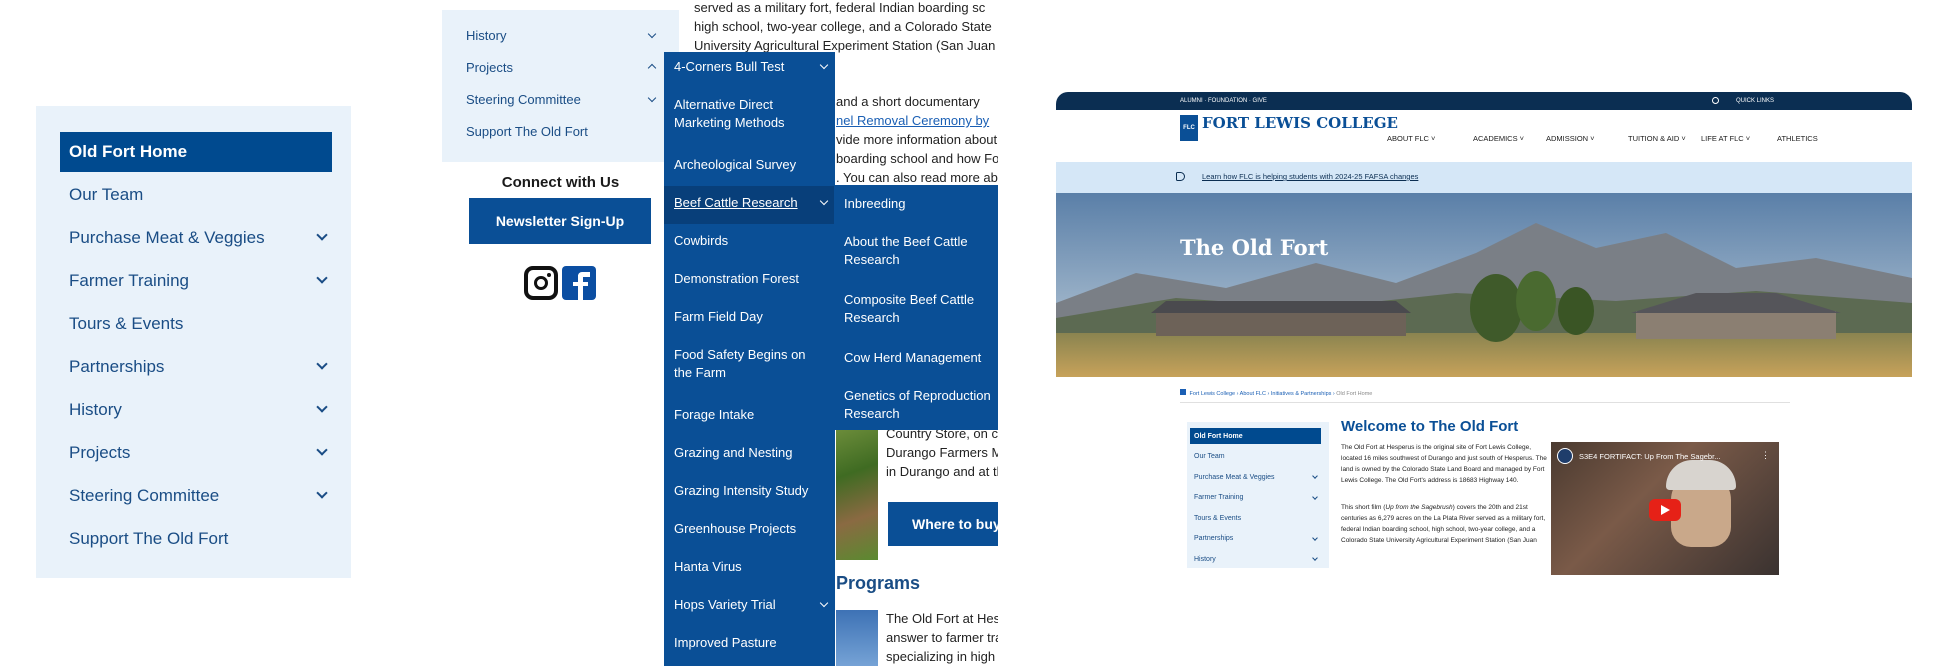  What do you see at coordinates (1300, 123) in the screenshot?
I see `college-logo-text: FORT LEWIS COLLEGE` at bounding box center [1300, 123].